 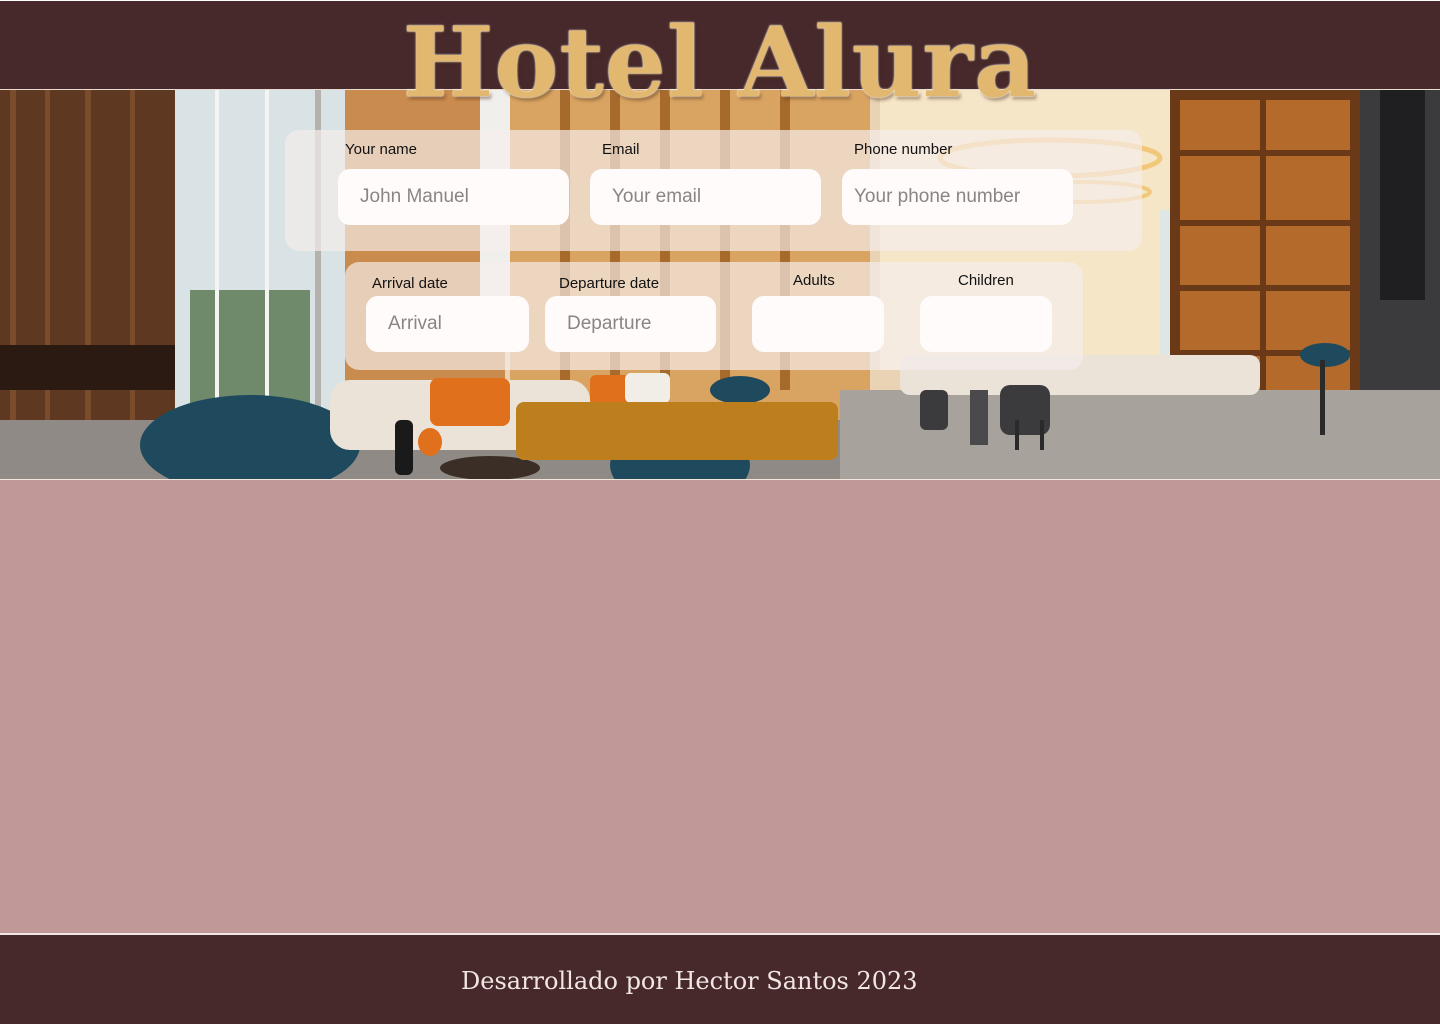 What do you see at coordinates (957, 197) in the screenshot?
I see `phone-input` at bounding box center [957, 197].